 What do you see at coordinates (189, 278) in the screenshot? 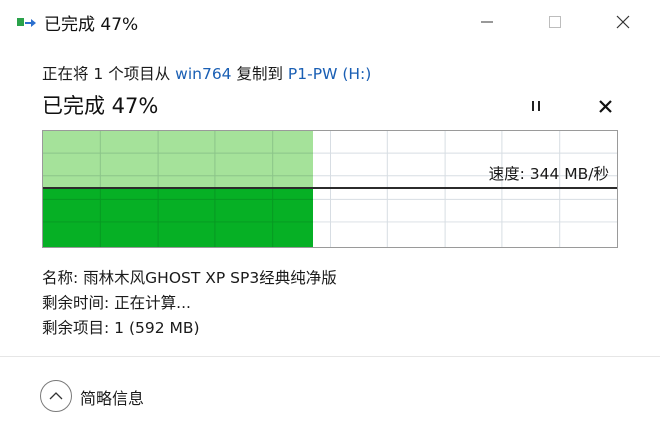
I see `file-name-label: 名称: 雨林木风GHOST XP SP3经典纯净版` at bounding box center [189, 278].